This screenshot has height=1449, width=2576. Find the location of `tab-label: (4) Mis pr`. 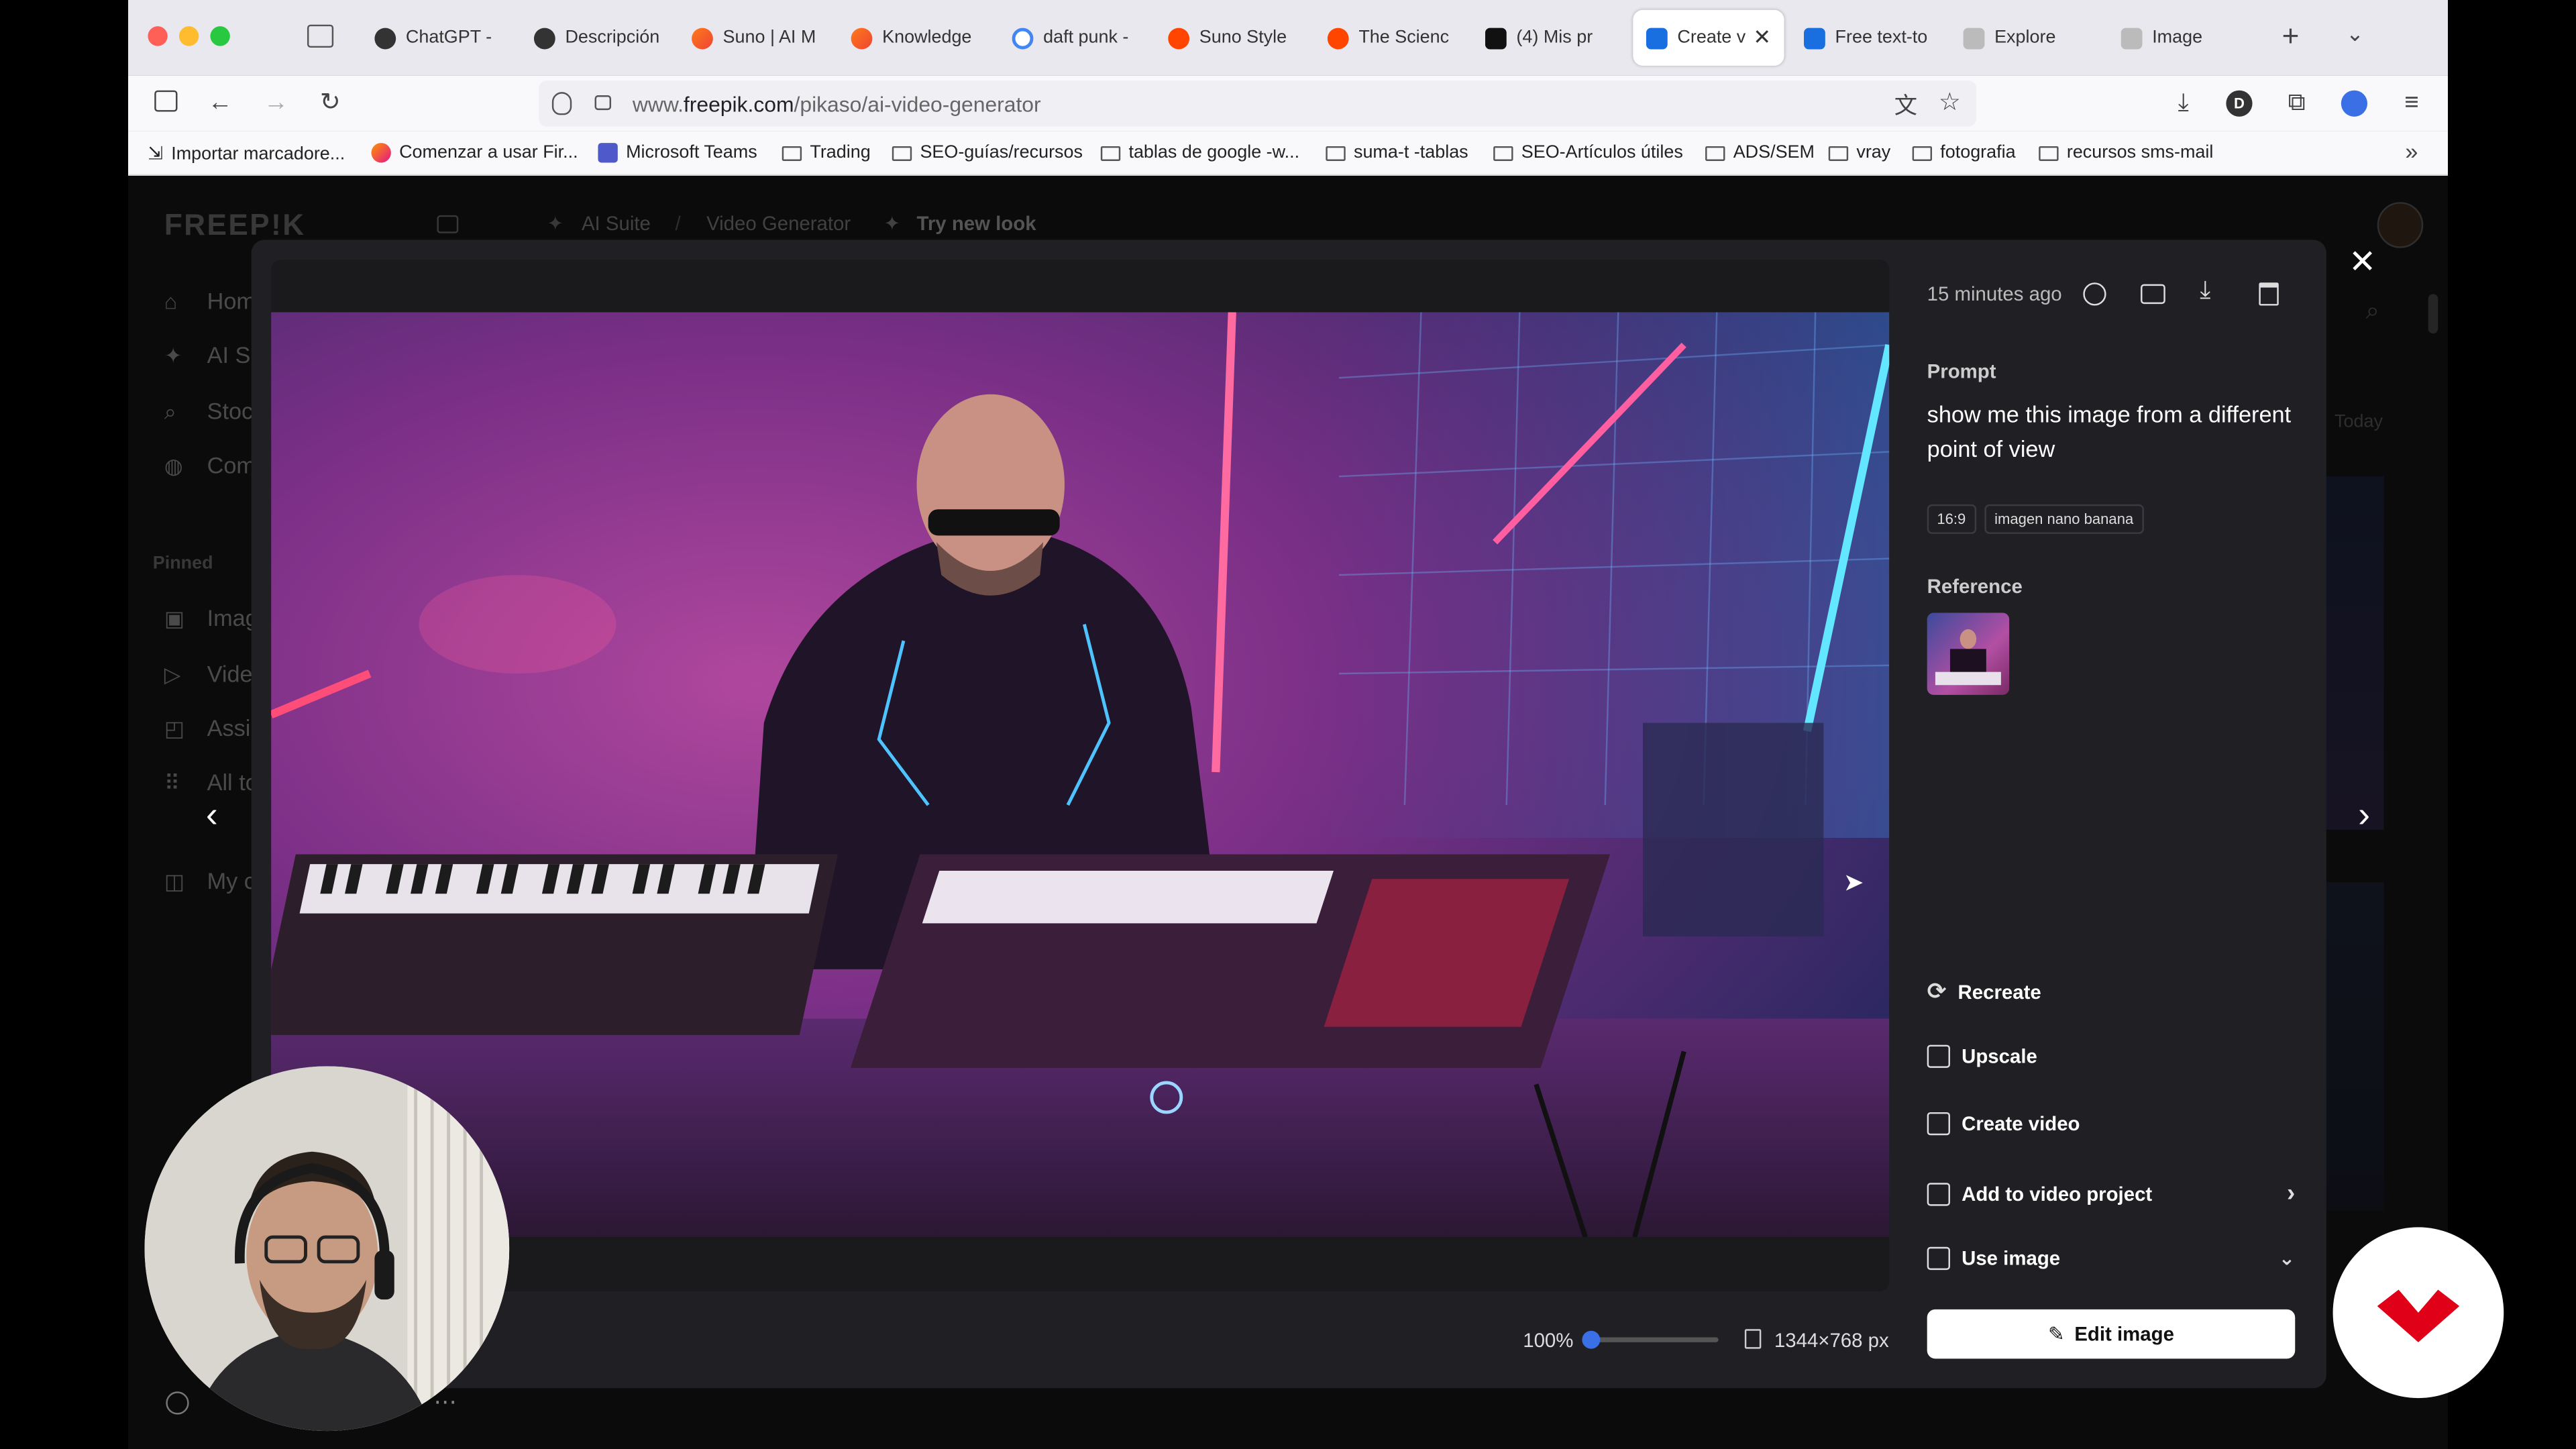

tab-label: (4) Mis pr is located at coordinates (1554, 38).